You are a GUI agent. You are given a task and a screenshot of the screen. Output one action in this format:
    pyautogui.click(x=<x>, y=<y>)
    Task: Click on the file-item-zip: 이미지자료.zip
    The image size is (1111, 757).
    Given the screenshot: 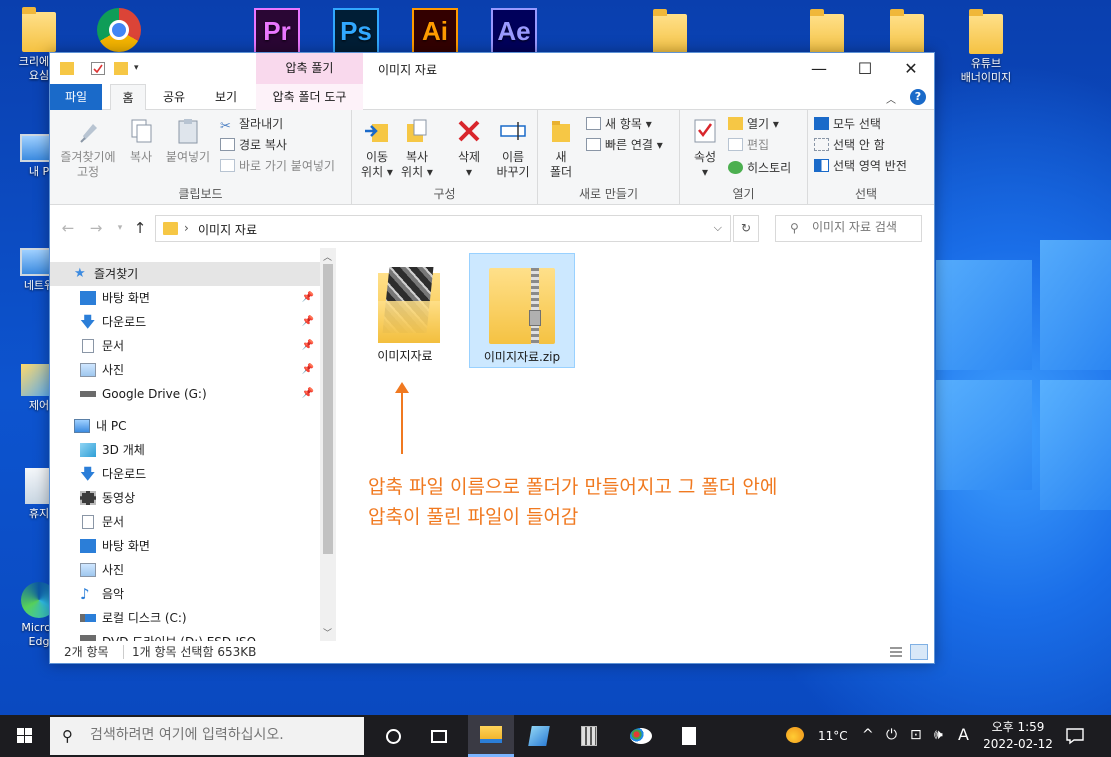 What is the action you would take?
    pyautogui.click(x=522, y=310)
    